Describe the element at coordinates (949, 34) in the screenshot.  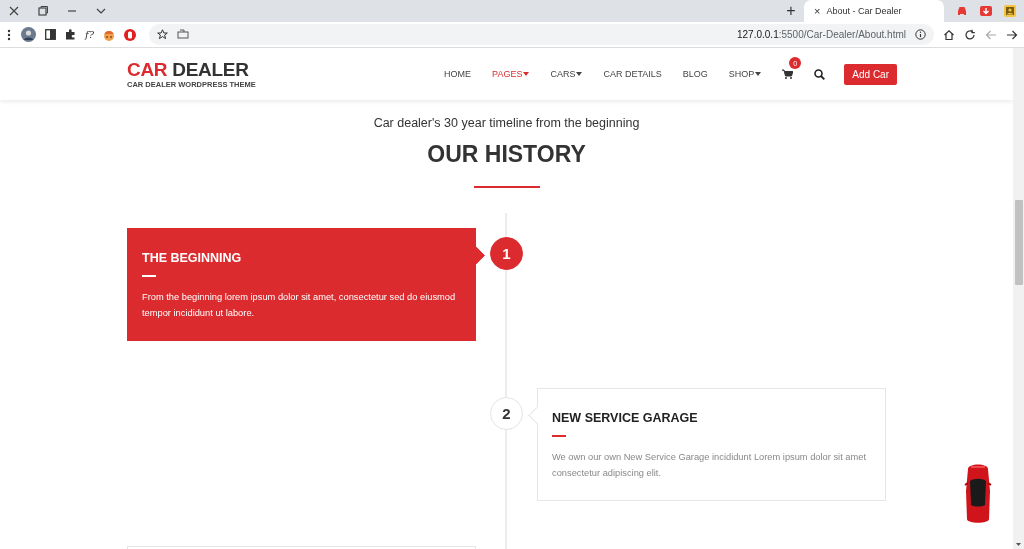
I see `home-icon` at that location.